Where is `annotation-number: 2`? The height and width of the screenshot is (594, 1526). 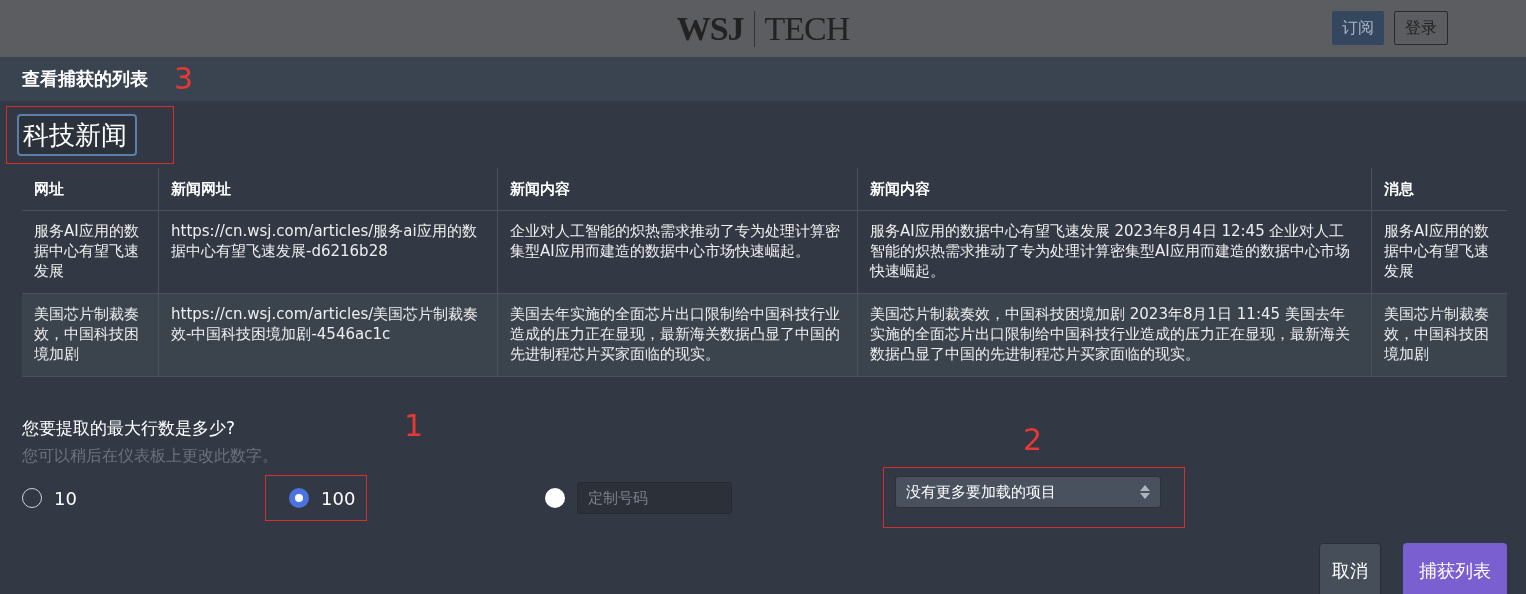 annotation-number: 2 is located at coordinates (1033, 440).